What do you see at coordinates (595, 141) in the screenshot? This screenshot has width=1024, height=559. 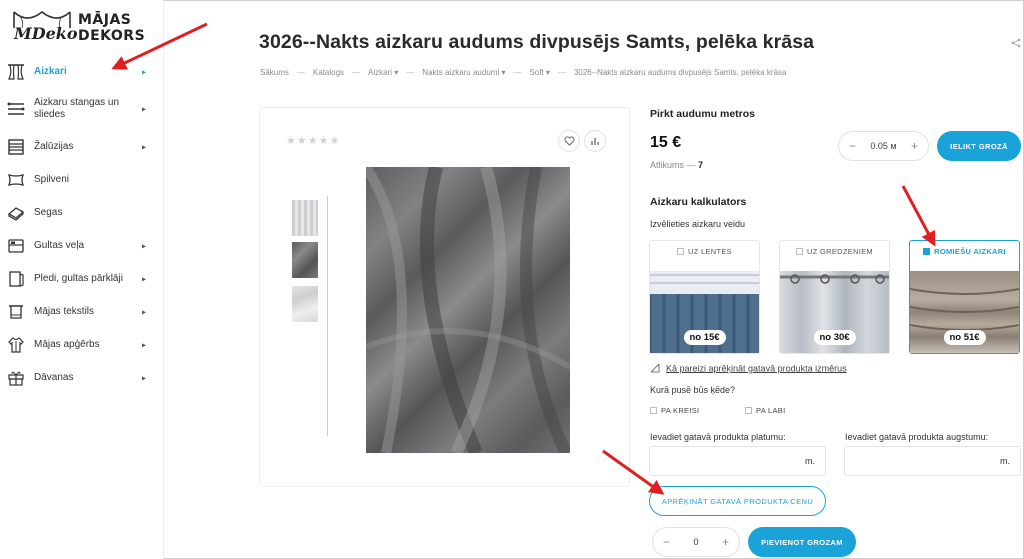 I see `compare-chart-icon` at bounding box center [595, 141].